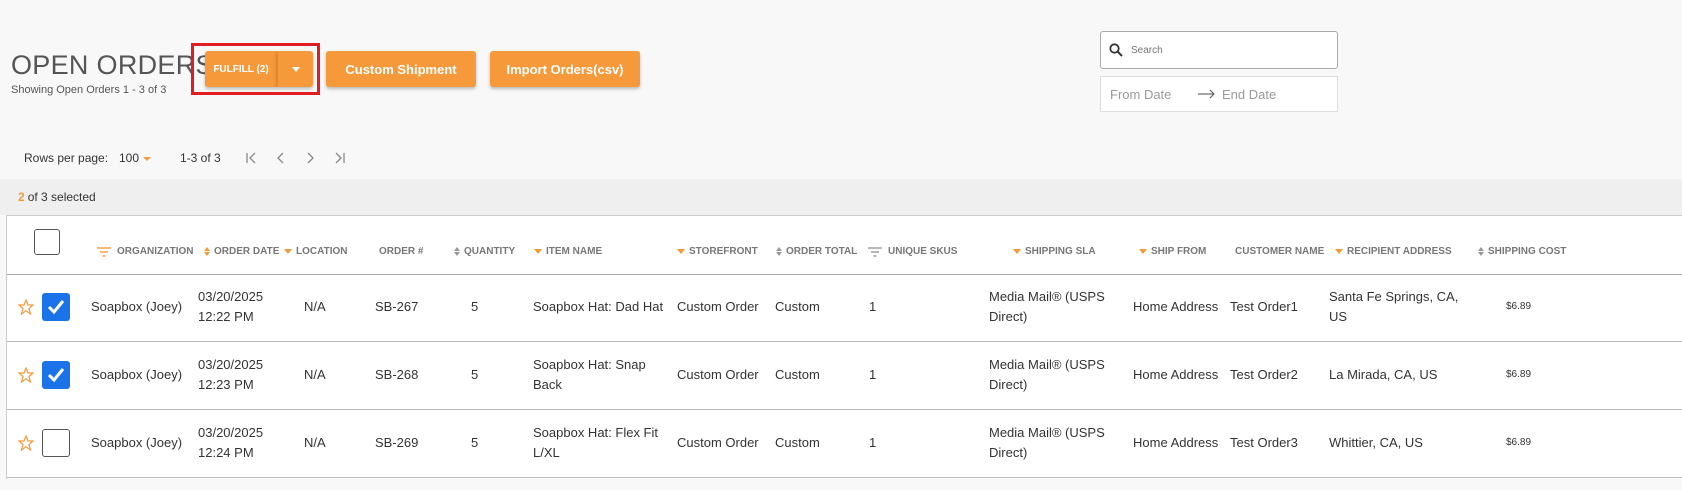 This screenshot has height=490, width=1682. I want to click on chevron-down-icon, so click(295, 69).